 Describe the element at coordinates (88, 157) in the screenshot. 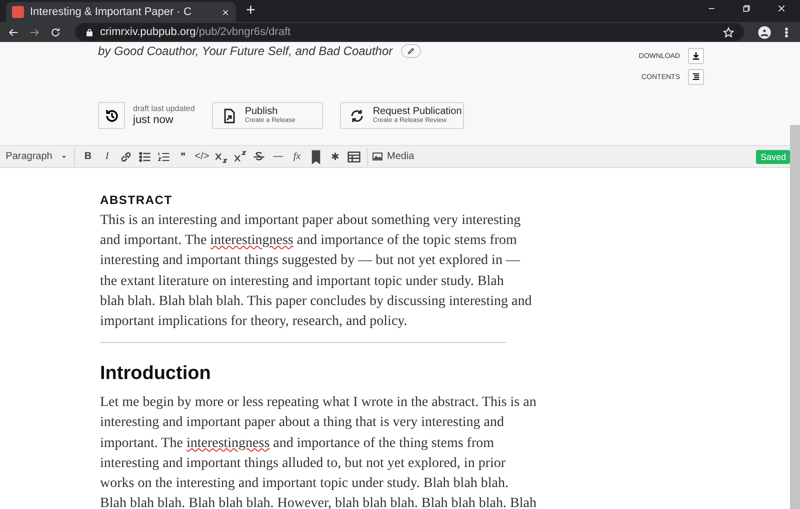

I see `bold-button: B` at that location.